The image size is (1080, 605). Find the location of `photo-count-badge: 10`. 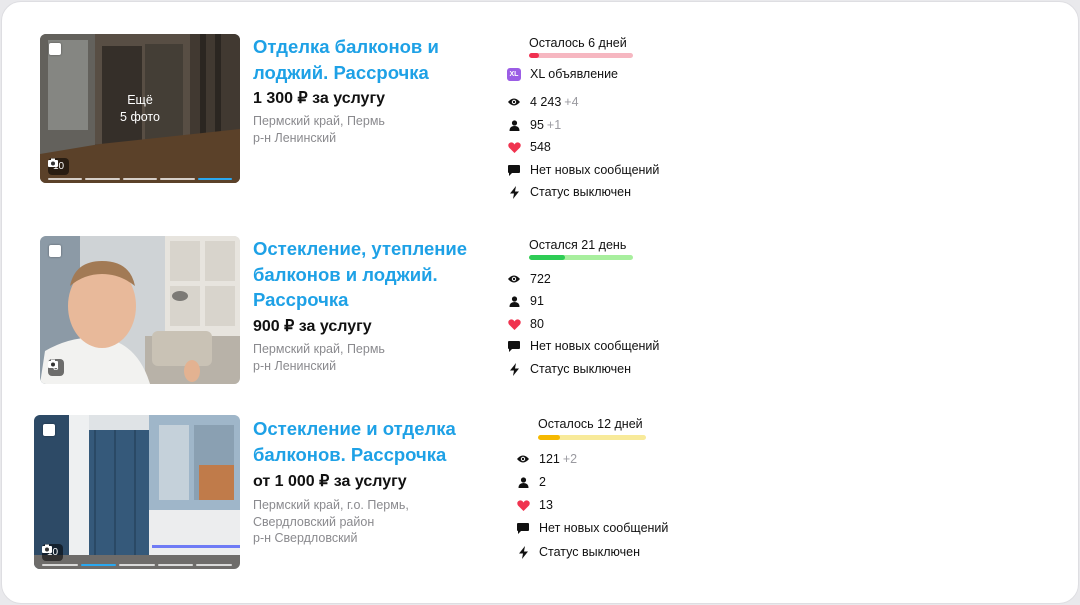

photo-count-badge: 10 is located at coordinates (53, 552).